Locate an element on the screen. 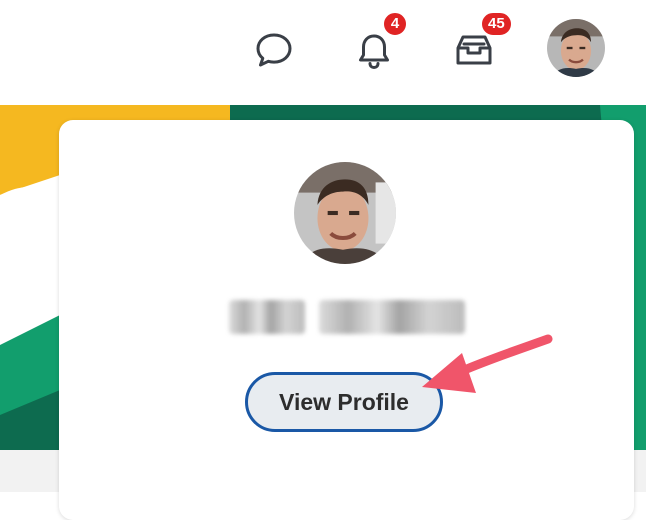 Image resolution: width=646 pixels, height=520 pixels. inbox-count-badge: 45 is located at coordinates (496, 24).